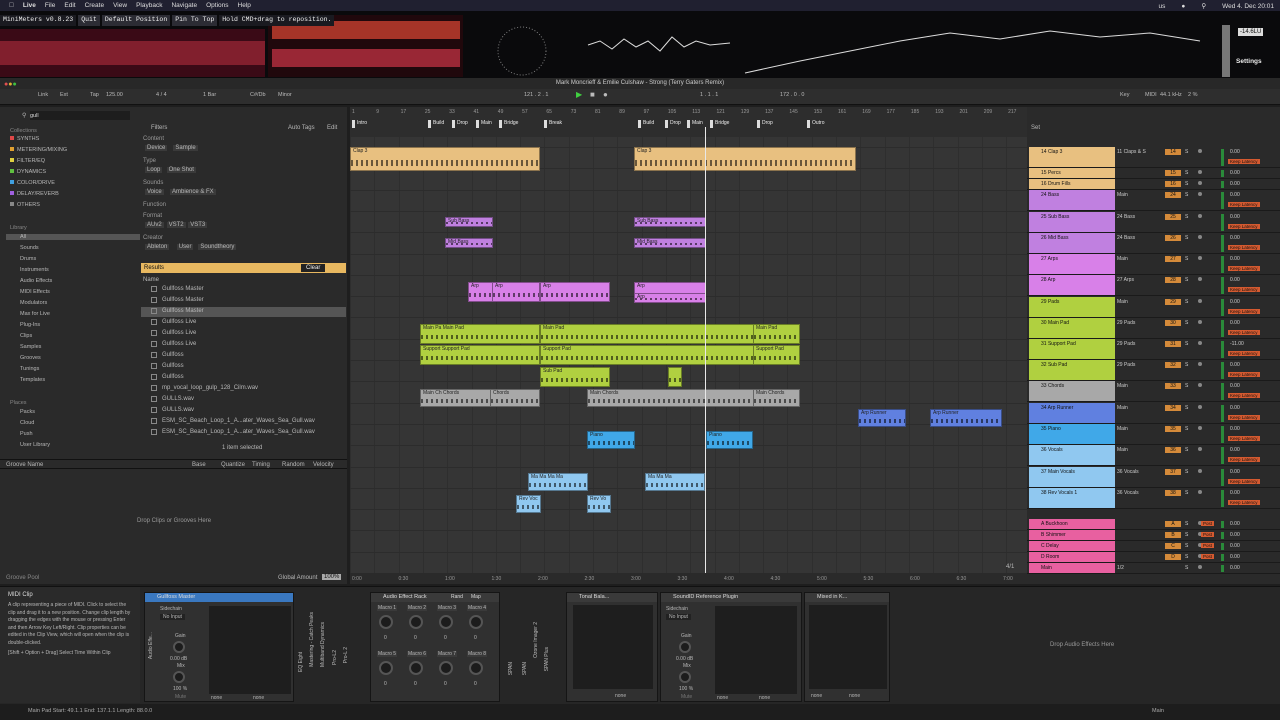 The image size is (1280, 720). I want to click on gain-value: 0.00 dB, so click(178, 659).